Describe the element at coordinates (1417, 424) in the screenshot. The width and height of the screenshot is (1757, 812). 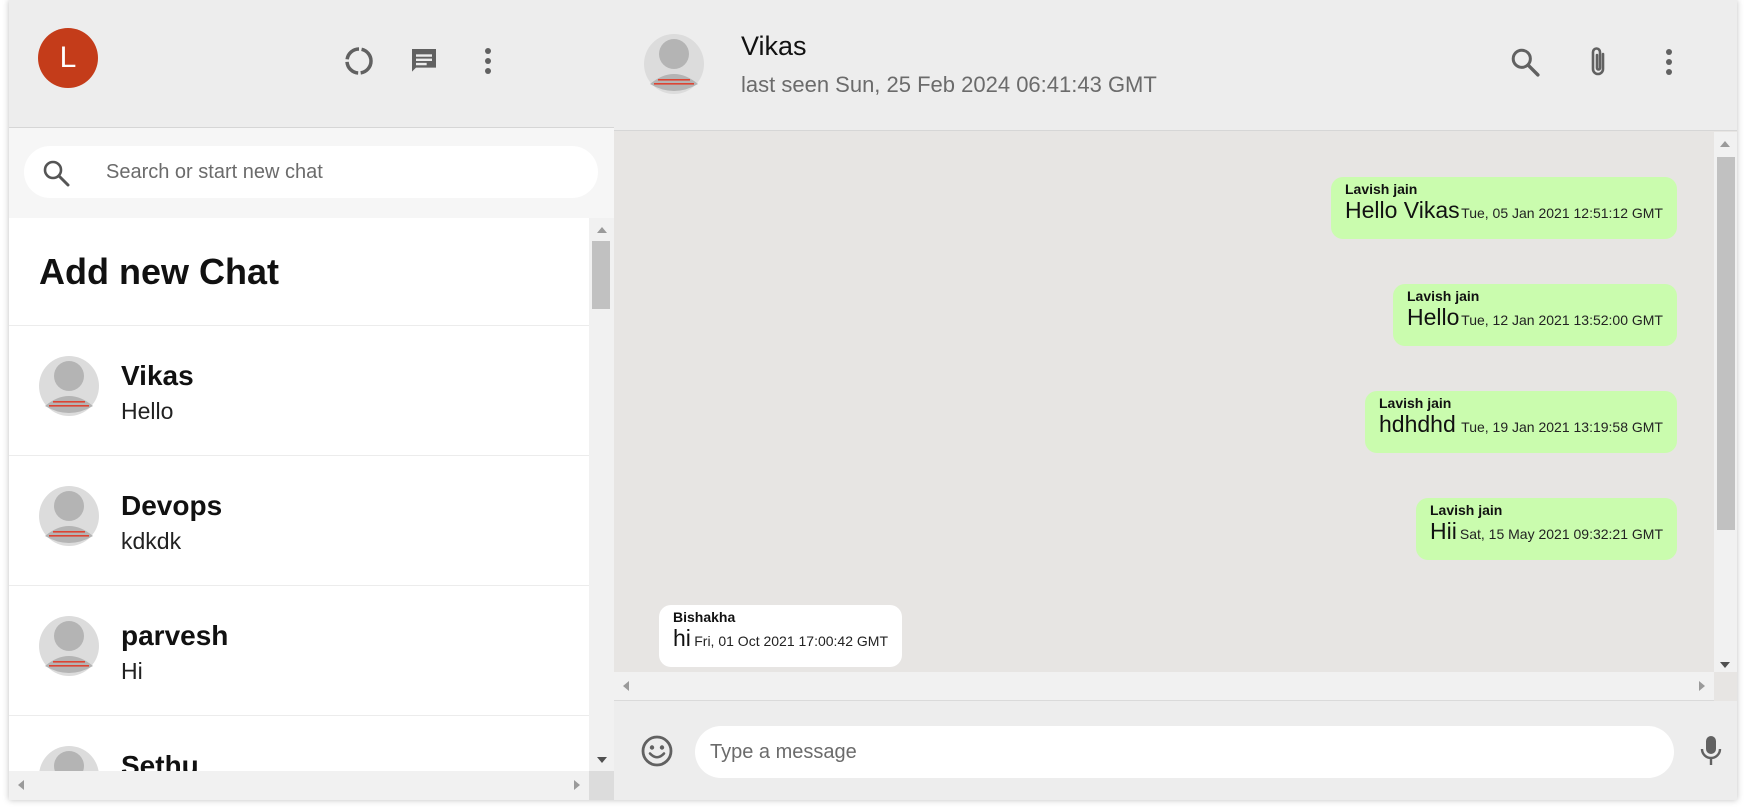
I see `message-text: hdhdhd` at that location.